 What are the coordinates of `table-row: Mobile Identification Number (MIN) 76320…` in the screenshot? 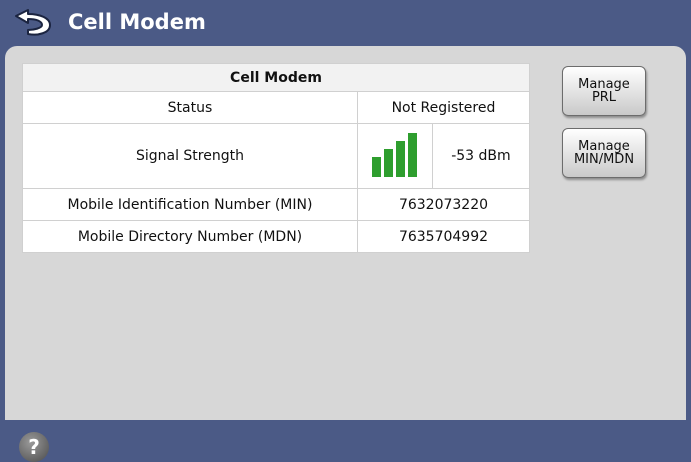 It's located at (276, 204).